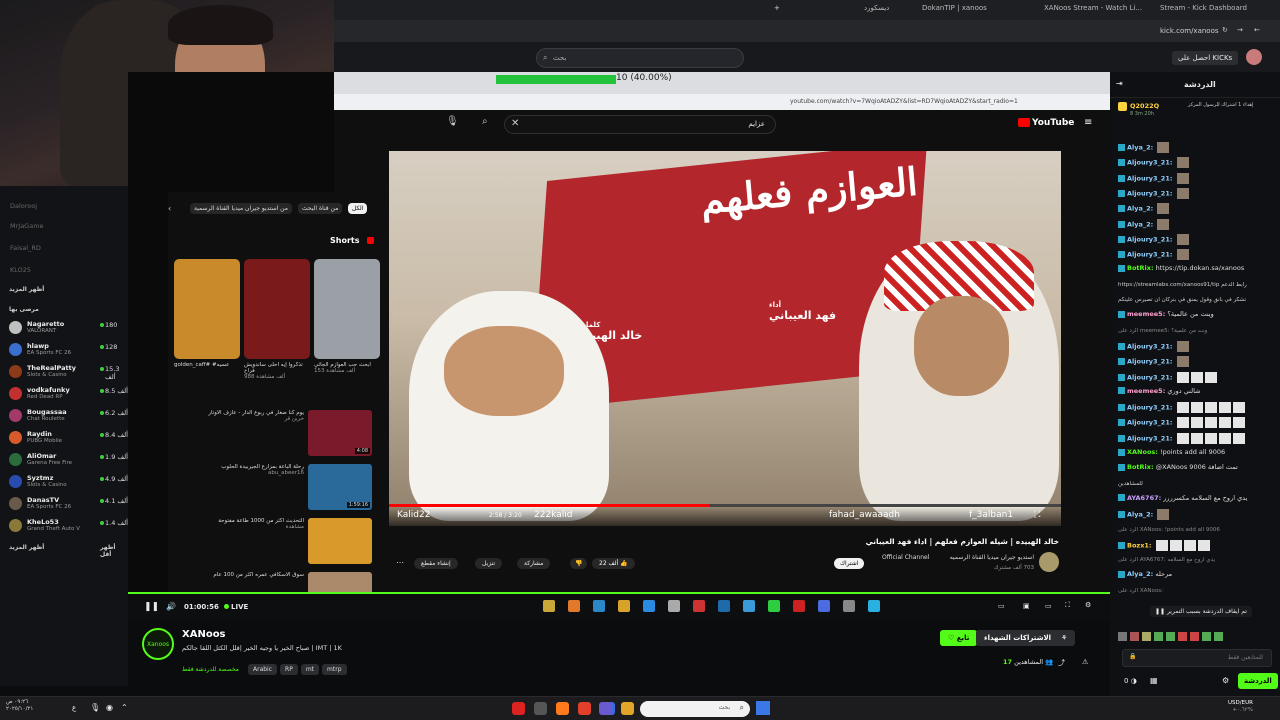 This screenshot has height=720, width=1280. I want to click on discord-icon, so click(605, 708).